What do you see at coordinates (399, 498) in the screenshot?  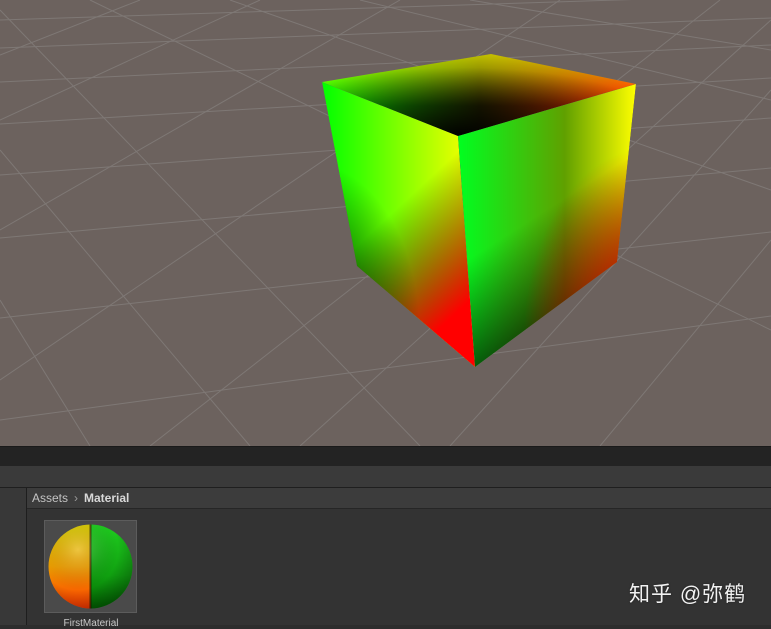 I see `breadcrumb: Assets › Material` at bounding box center [399, 498].